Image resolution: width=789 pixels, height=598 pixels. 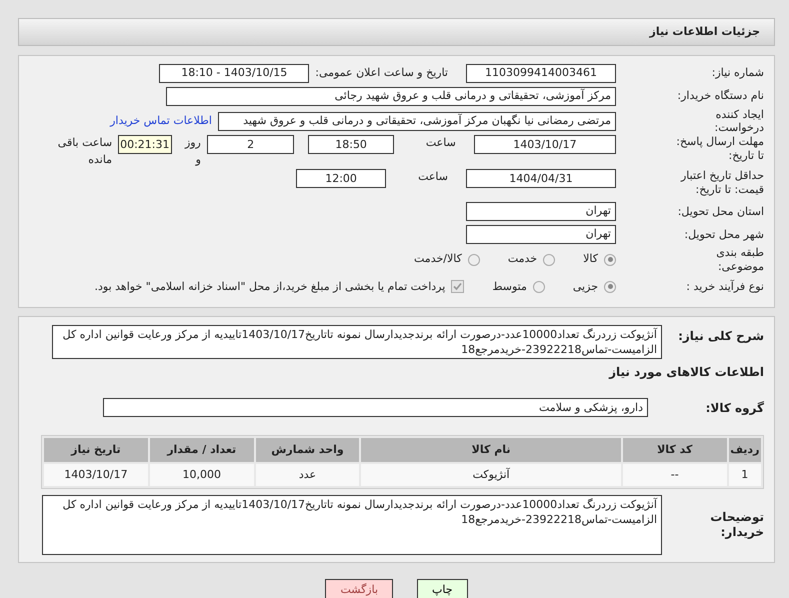 What do you see at coordinates (250, 144) in the screenshot?
I see `read-only-field: 2` at bounding box center [250, 144].